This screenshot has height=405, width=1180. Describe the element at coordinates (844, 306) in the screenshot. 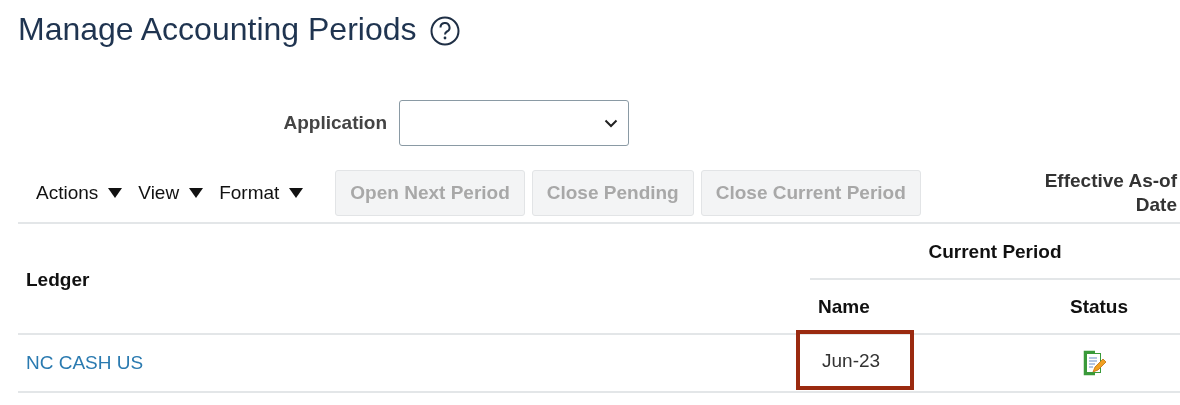

I see `column-header: Name` at that location.